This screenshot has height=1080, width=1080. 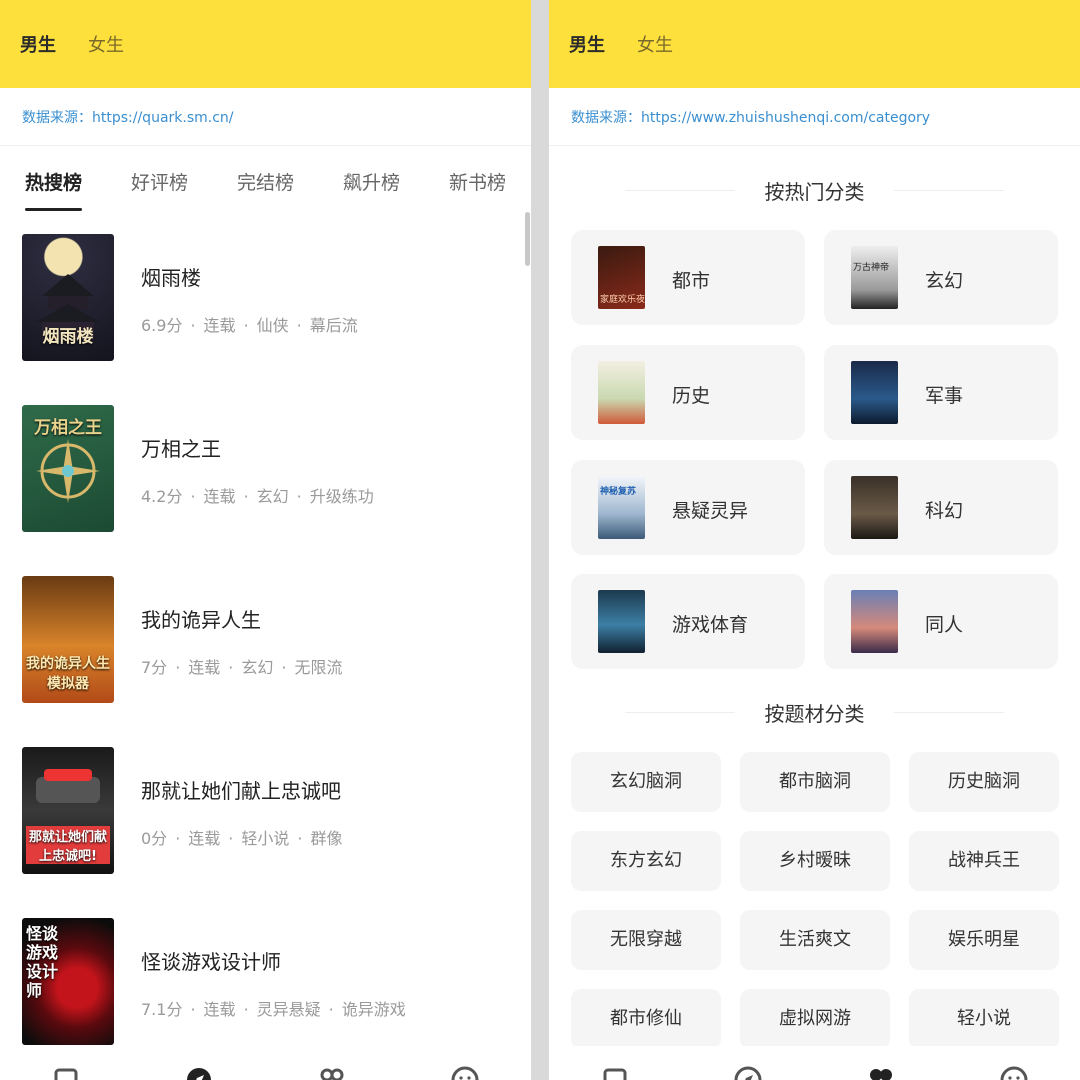 I want to click on list-item: 万相之王 万相之王 4.2分 · 连载 · 玄幻 · 升级练功, so click(x=262, y=466).